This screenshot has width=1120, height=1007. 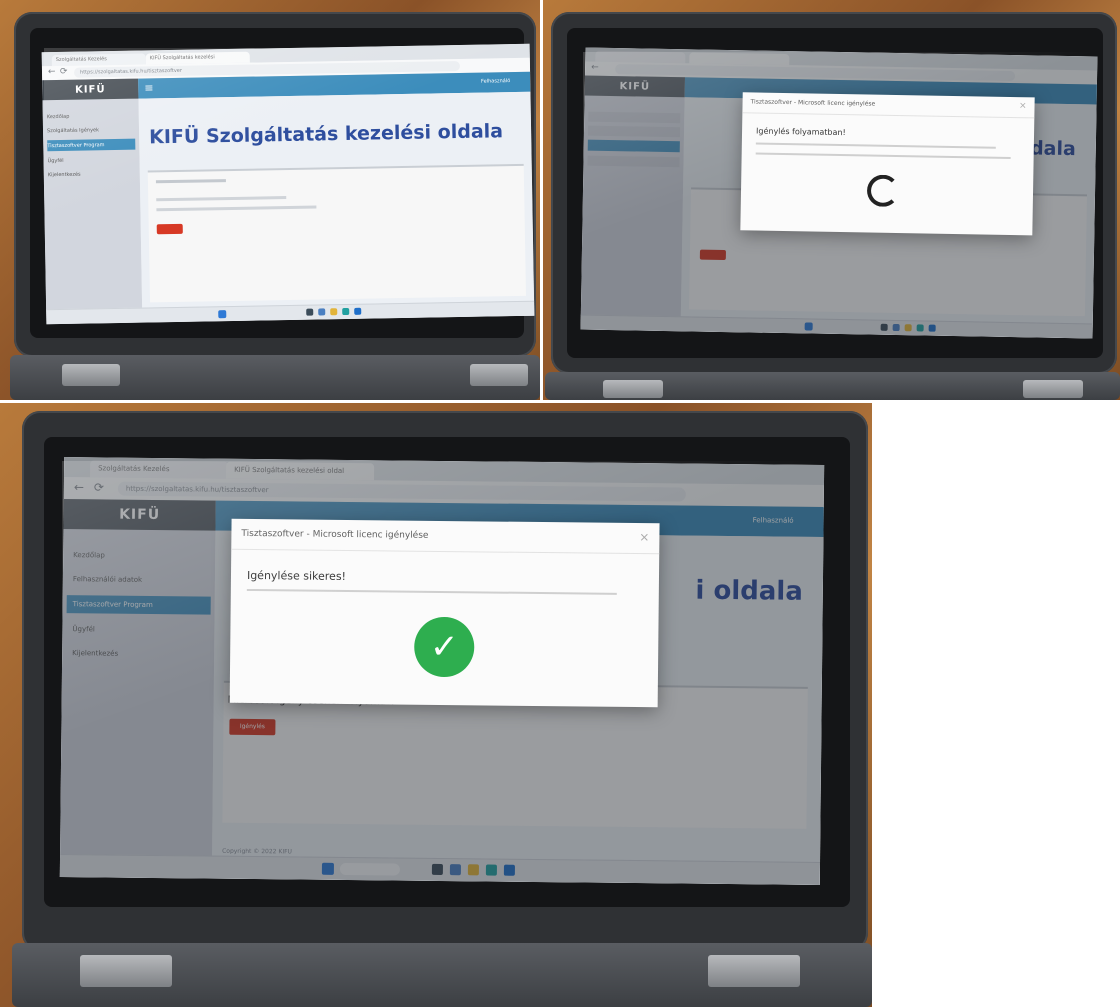 I want to click on content-box, so click(x=336, y=233).